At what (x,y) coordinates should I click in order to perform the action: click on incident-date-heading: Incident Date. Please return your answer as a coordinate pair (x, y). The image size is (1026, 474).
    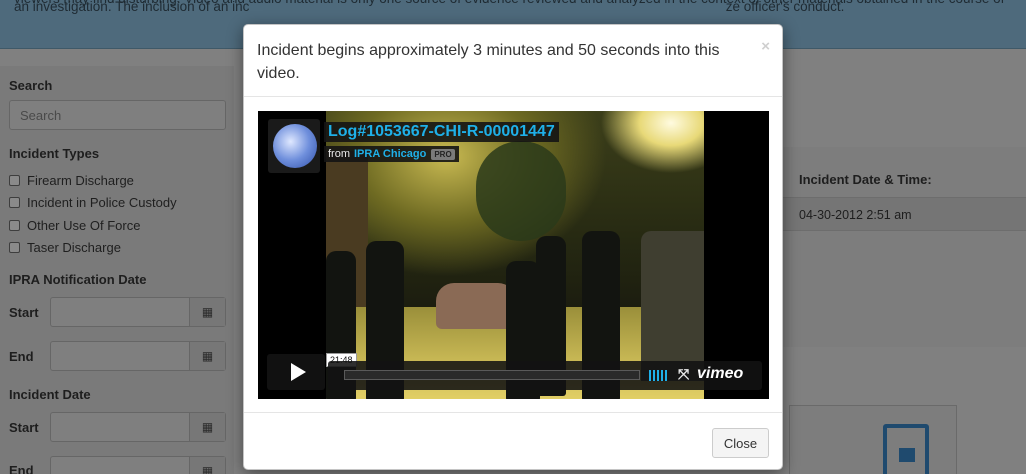
    Looking at the image, I should click on (50, 394).